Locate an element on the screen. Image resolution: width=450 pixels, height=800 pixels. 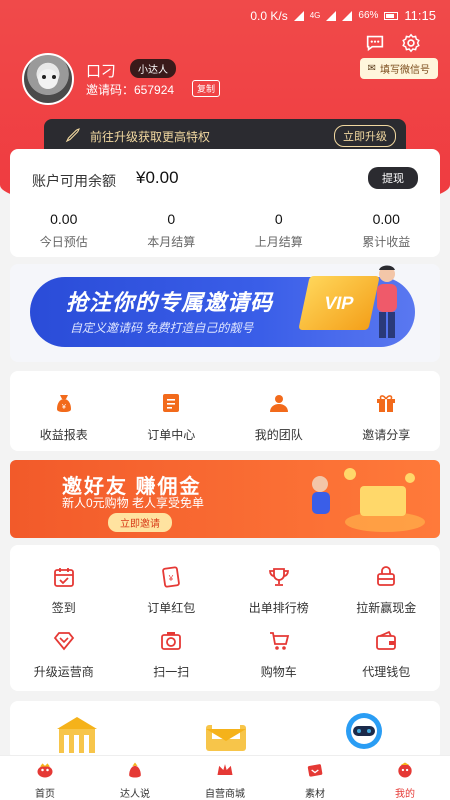
battery-percent: 66% is located at coordinates (368, 15).